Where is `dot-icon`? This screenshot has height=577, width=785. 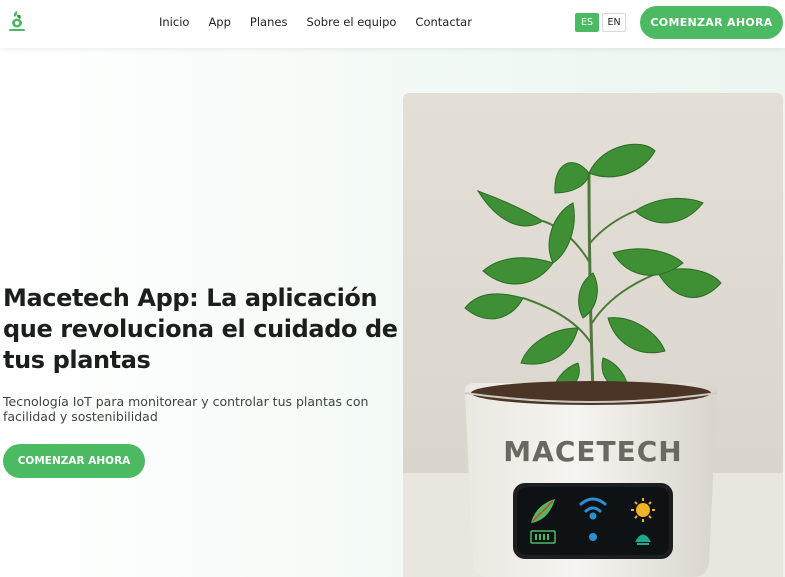 dot-icon is located at coordinates (593, 537).